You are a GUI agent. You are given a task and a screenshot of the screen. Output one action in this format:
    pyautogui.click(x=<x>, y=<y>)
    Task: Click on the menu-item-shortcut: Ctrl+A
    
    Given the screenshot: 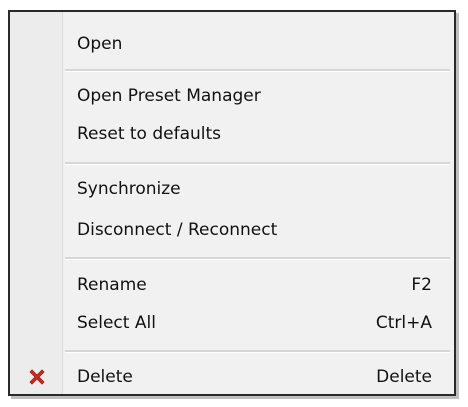 What is the action you would take?
    pyautogui.click(x=403, y=323)
    